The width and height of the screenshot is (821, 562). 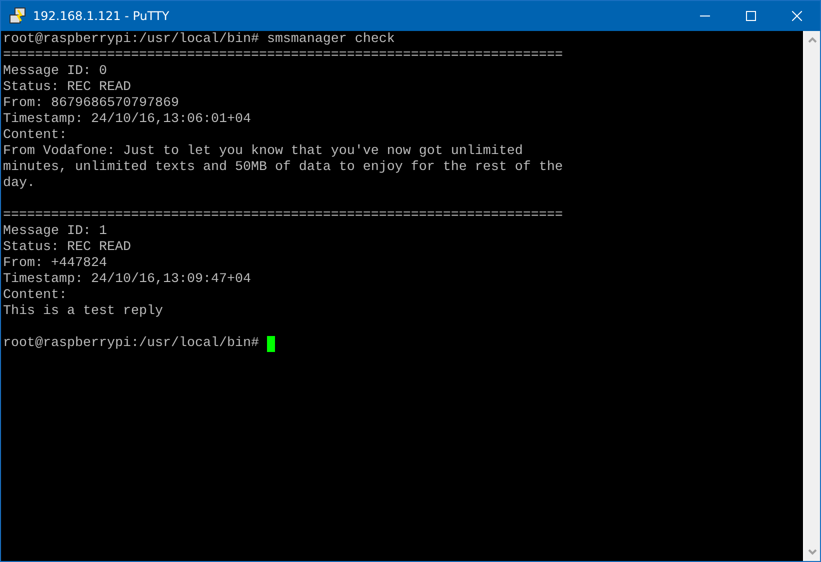 What do you see at coordinates (199, 40) in the screenshot?
I see `terminal-line: root@raspberrypi:/usr/local/bin# smsmanager check` at bounding box center [199, 40].